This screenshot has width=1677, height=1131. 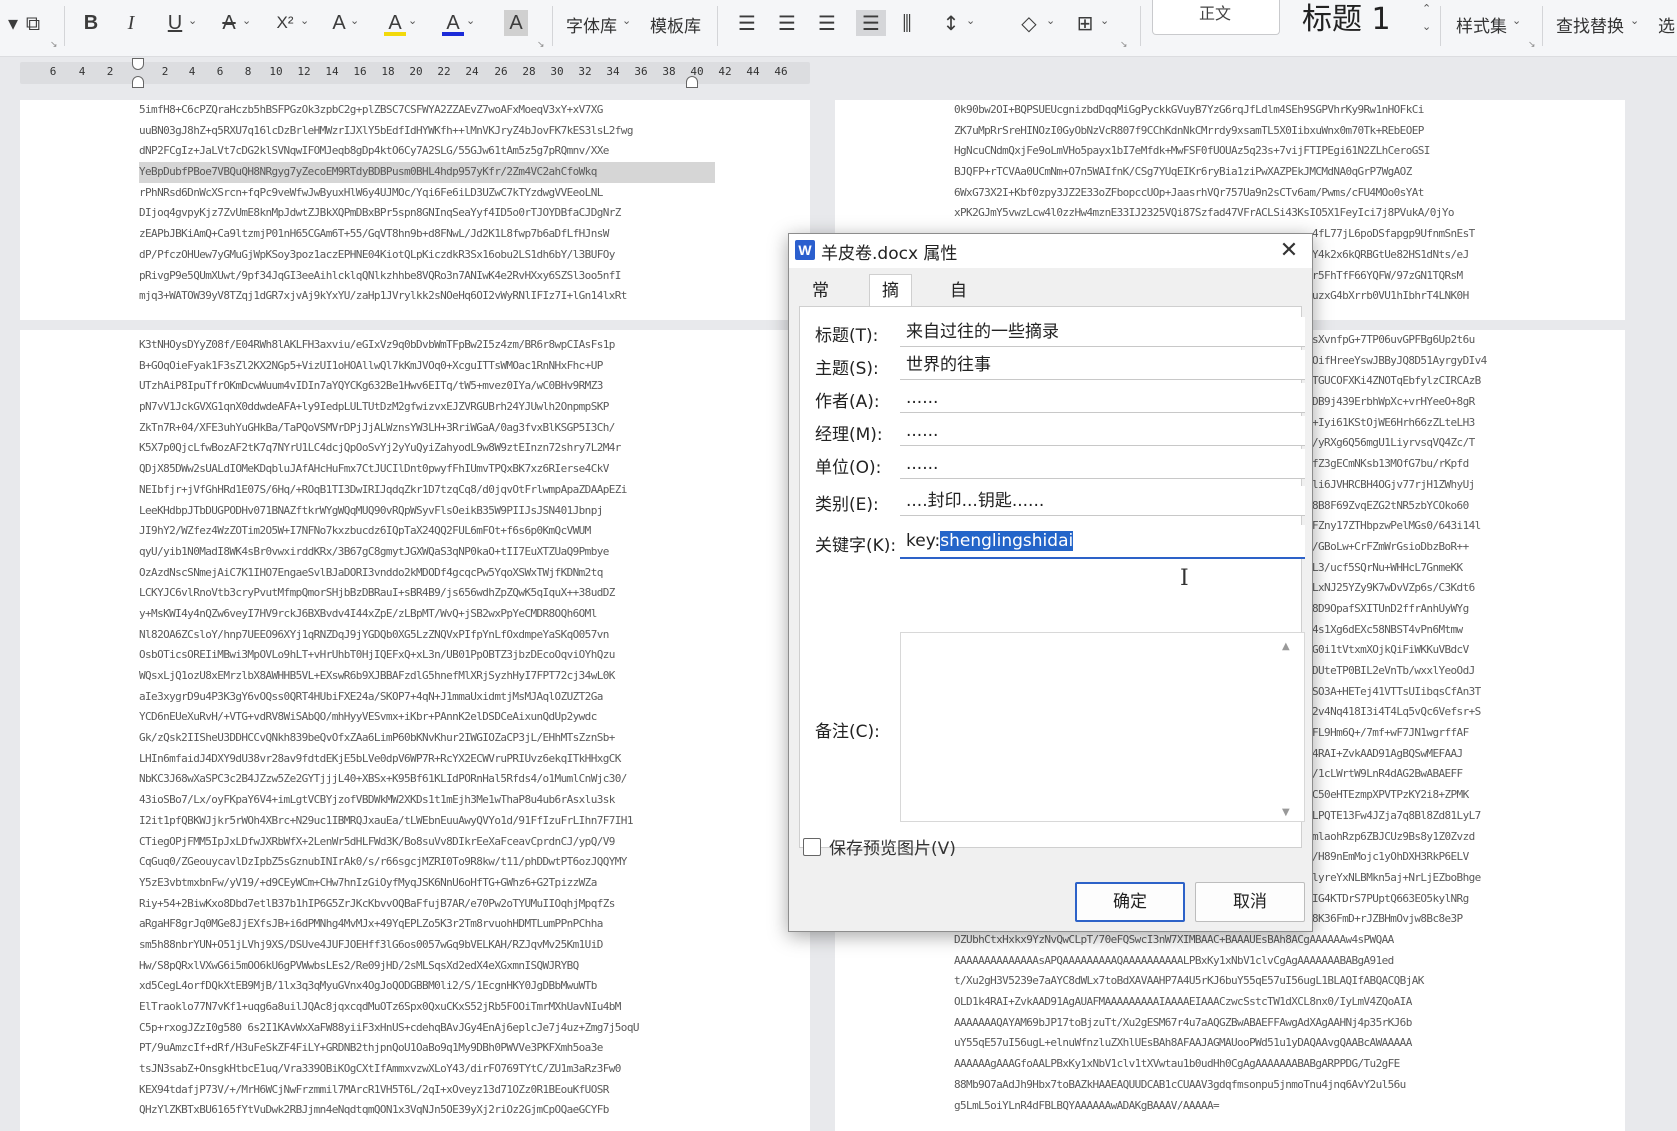 I want to click on style-set-button: 样式集, so click(x=1481, y=24).